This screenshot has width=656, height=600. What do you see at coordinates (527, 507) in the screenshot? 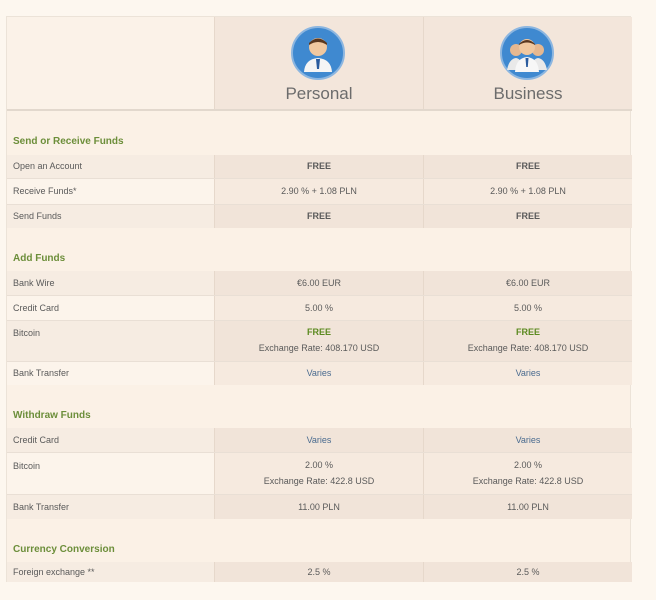
I see `business-value: 11.00 PLN` at bounding box center [527, 507].